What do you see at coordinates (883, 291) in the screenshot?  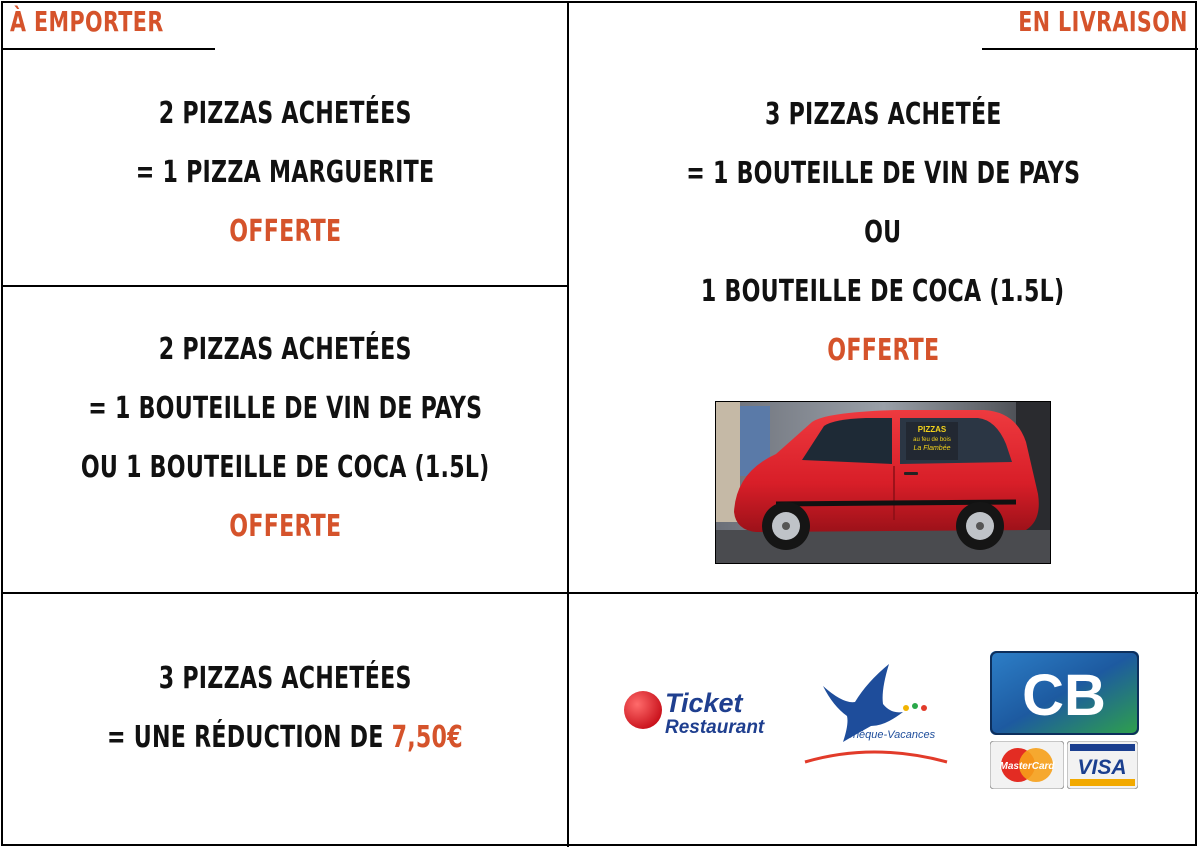 I see `offer-line: 1 BOUTEILLE DE COCA (1.5L)` at bounding box center [883, 291].